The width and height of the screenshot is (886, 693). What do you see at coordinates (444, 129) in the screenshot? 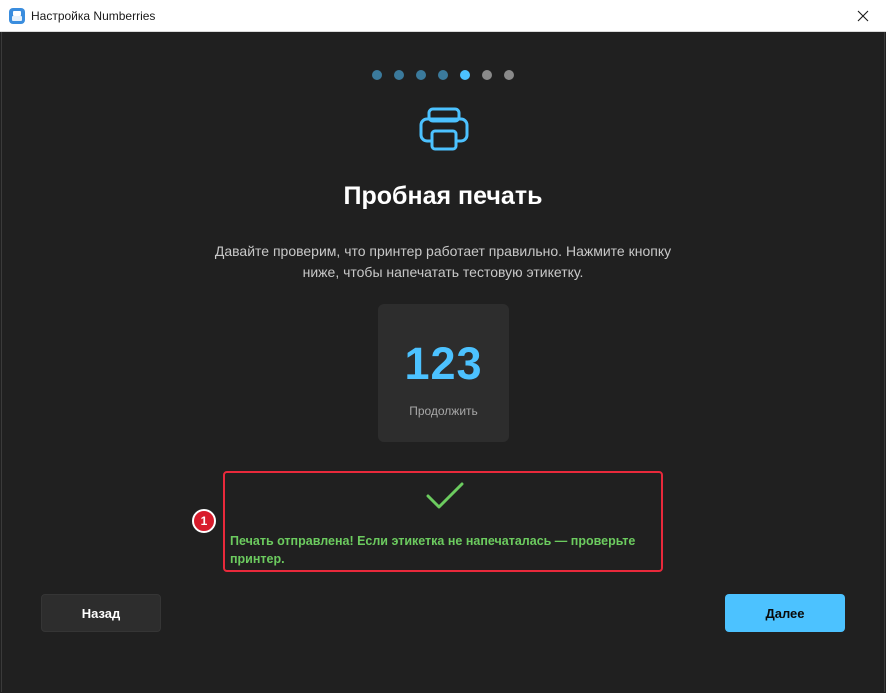
I see `printer-icon` at bounding box center [444, 129].